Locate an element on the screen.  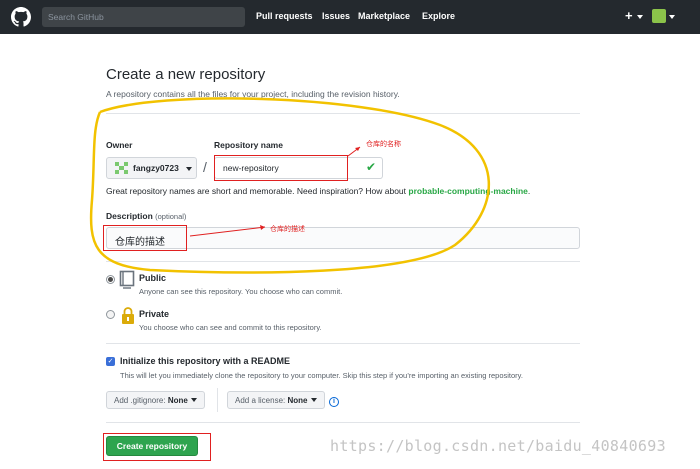
repo-name-annotation: 仓库的名称 is located at coordinates (383, 144).